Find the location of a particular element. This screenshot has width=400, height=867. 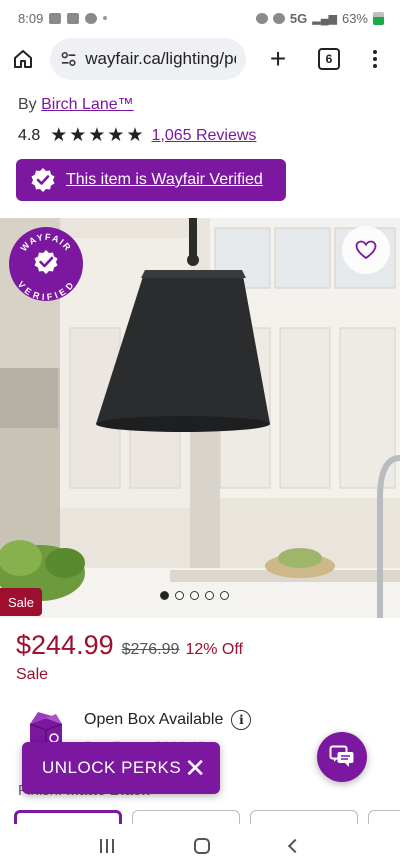

verified-label: This item is Wayfair Verified is located at coordinates (164, 179).